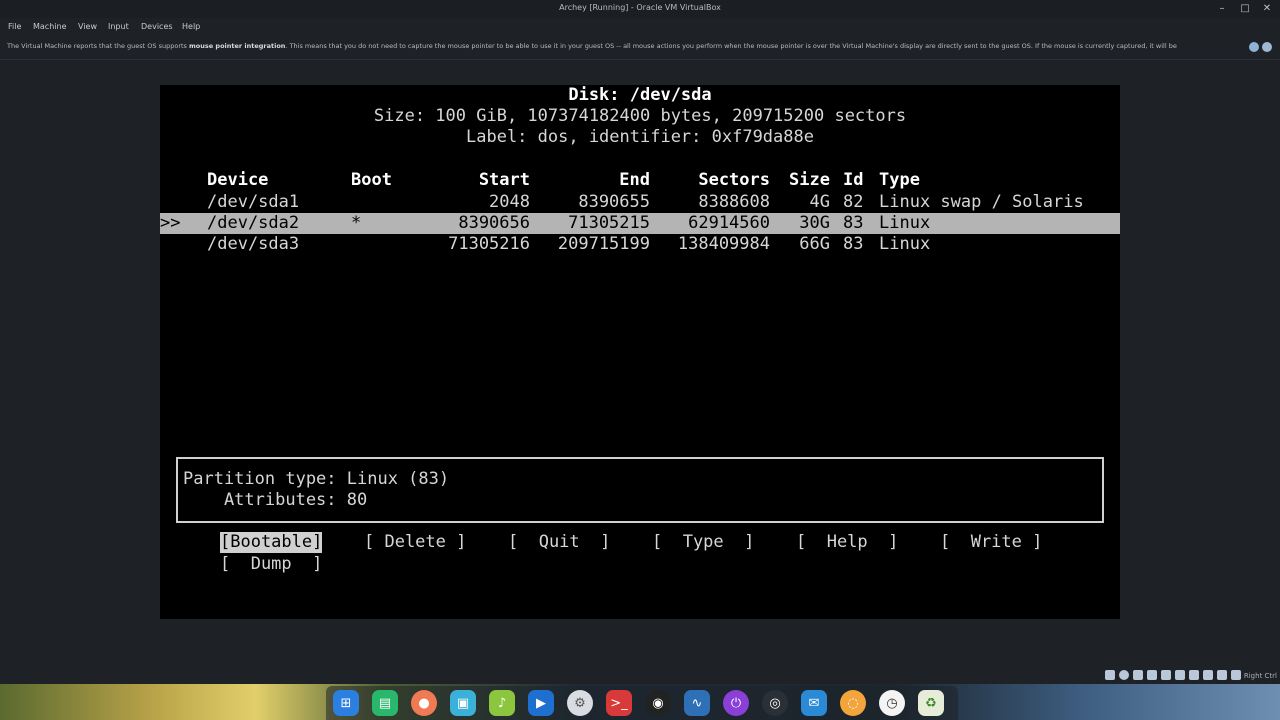  Describe the element at coordinates (775, 703) in the screenshot. I see `browser-icon: ◎` at that location.